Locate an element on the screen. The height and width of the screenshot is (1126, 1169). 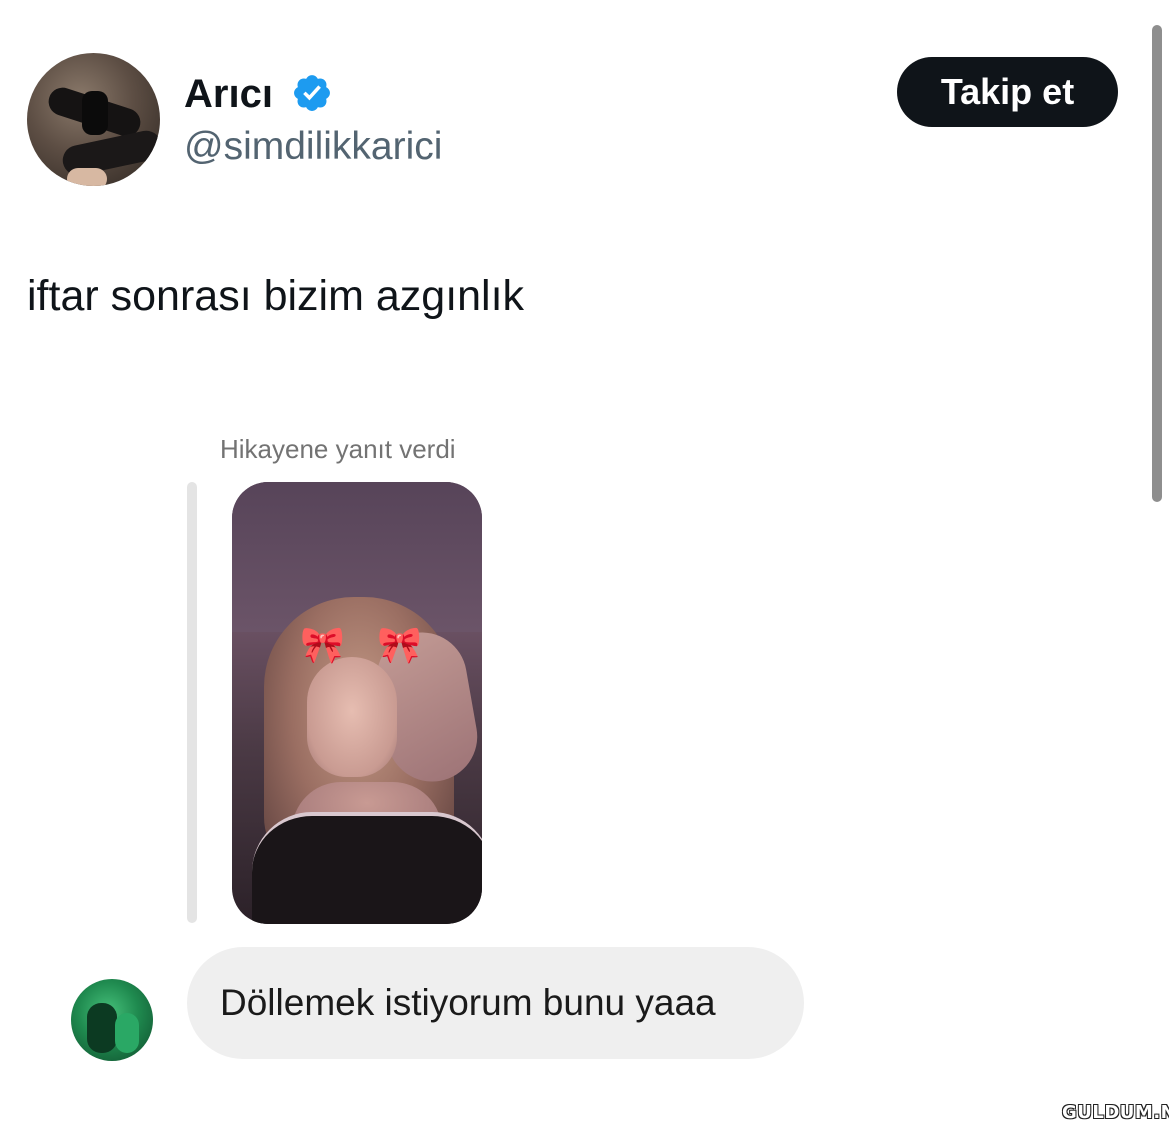
story-photo: 🎀 🎀 is located at coordinates (357, 703).